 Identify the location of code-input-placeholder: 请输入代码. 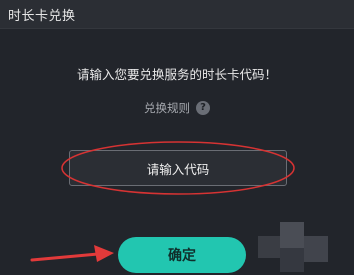
(178, 169).